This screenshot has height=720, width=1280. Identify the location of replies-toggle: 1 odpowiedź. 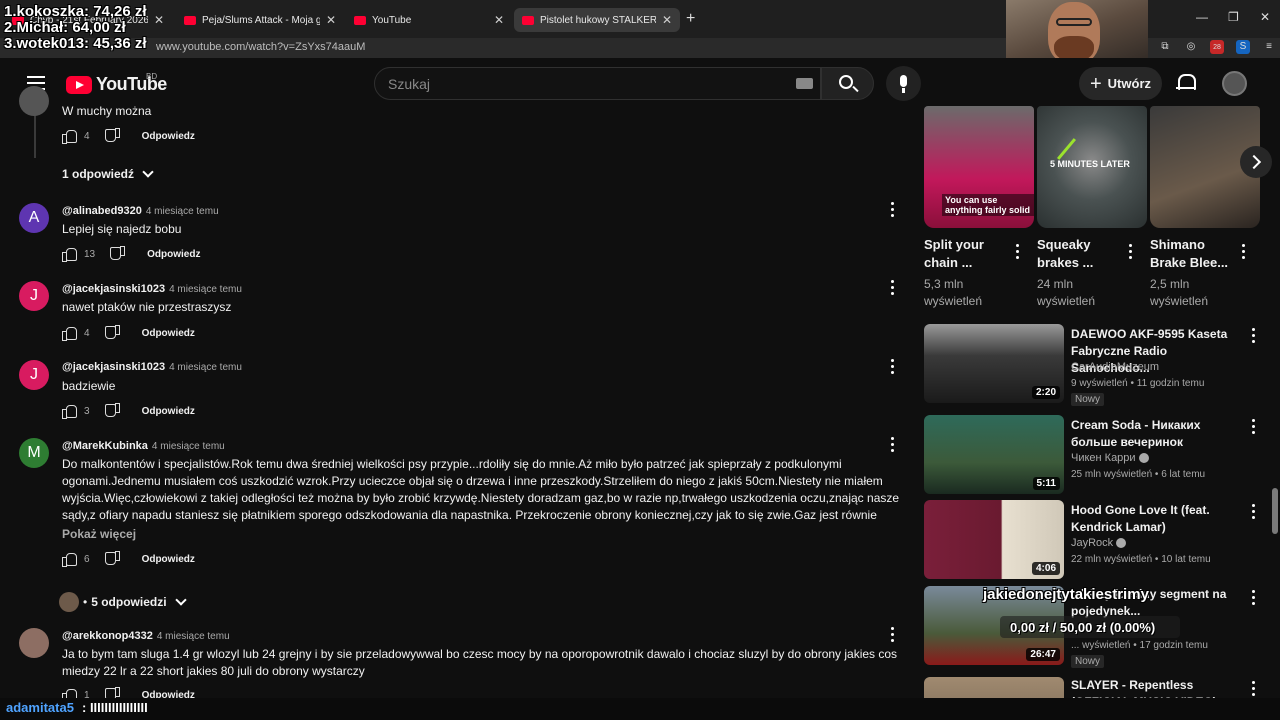
(108, 173).